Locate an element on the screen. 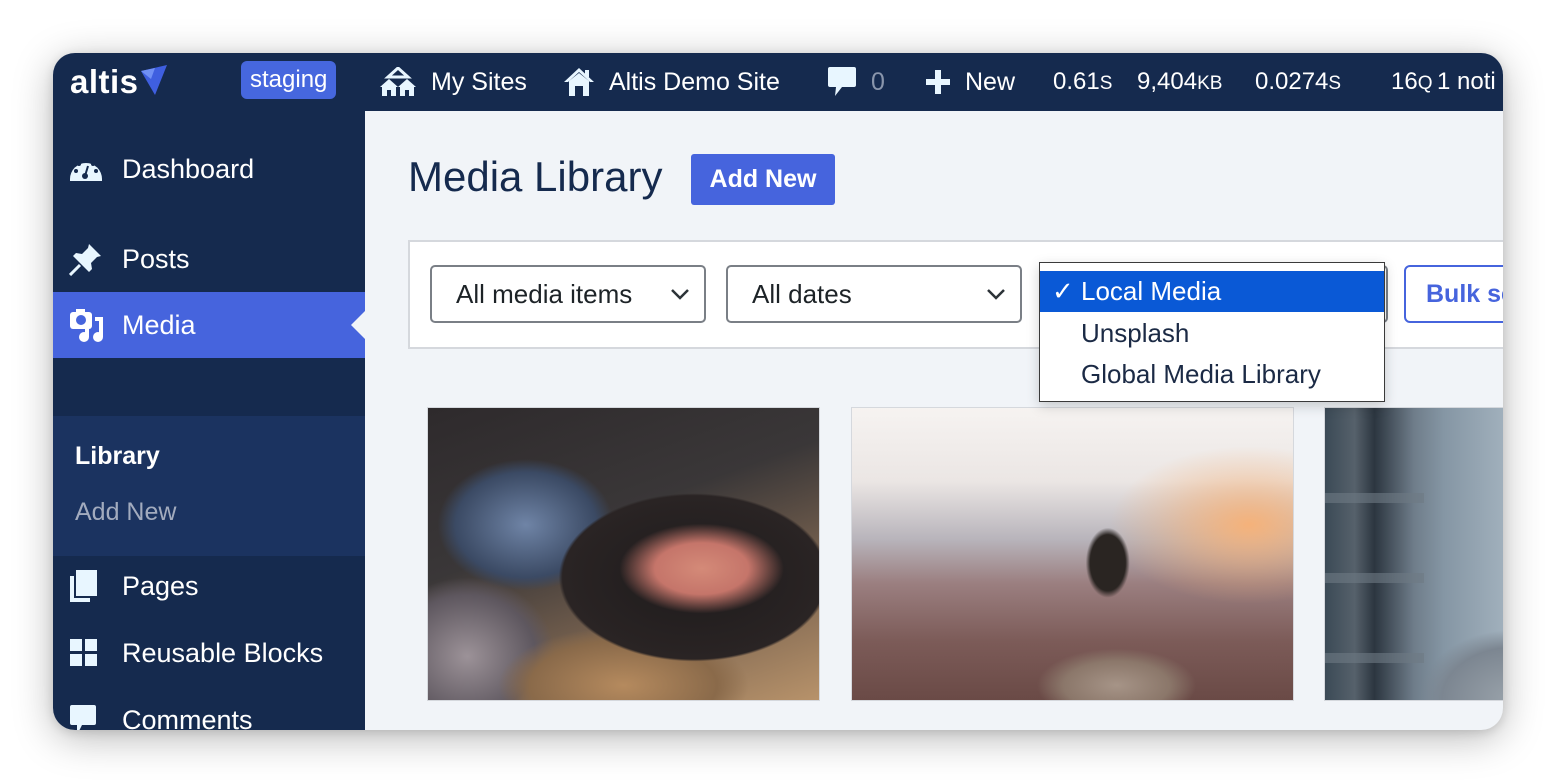 The height and width of the screenshot is (784, 1558). new-label: New is located at coordinates (990, 81).